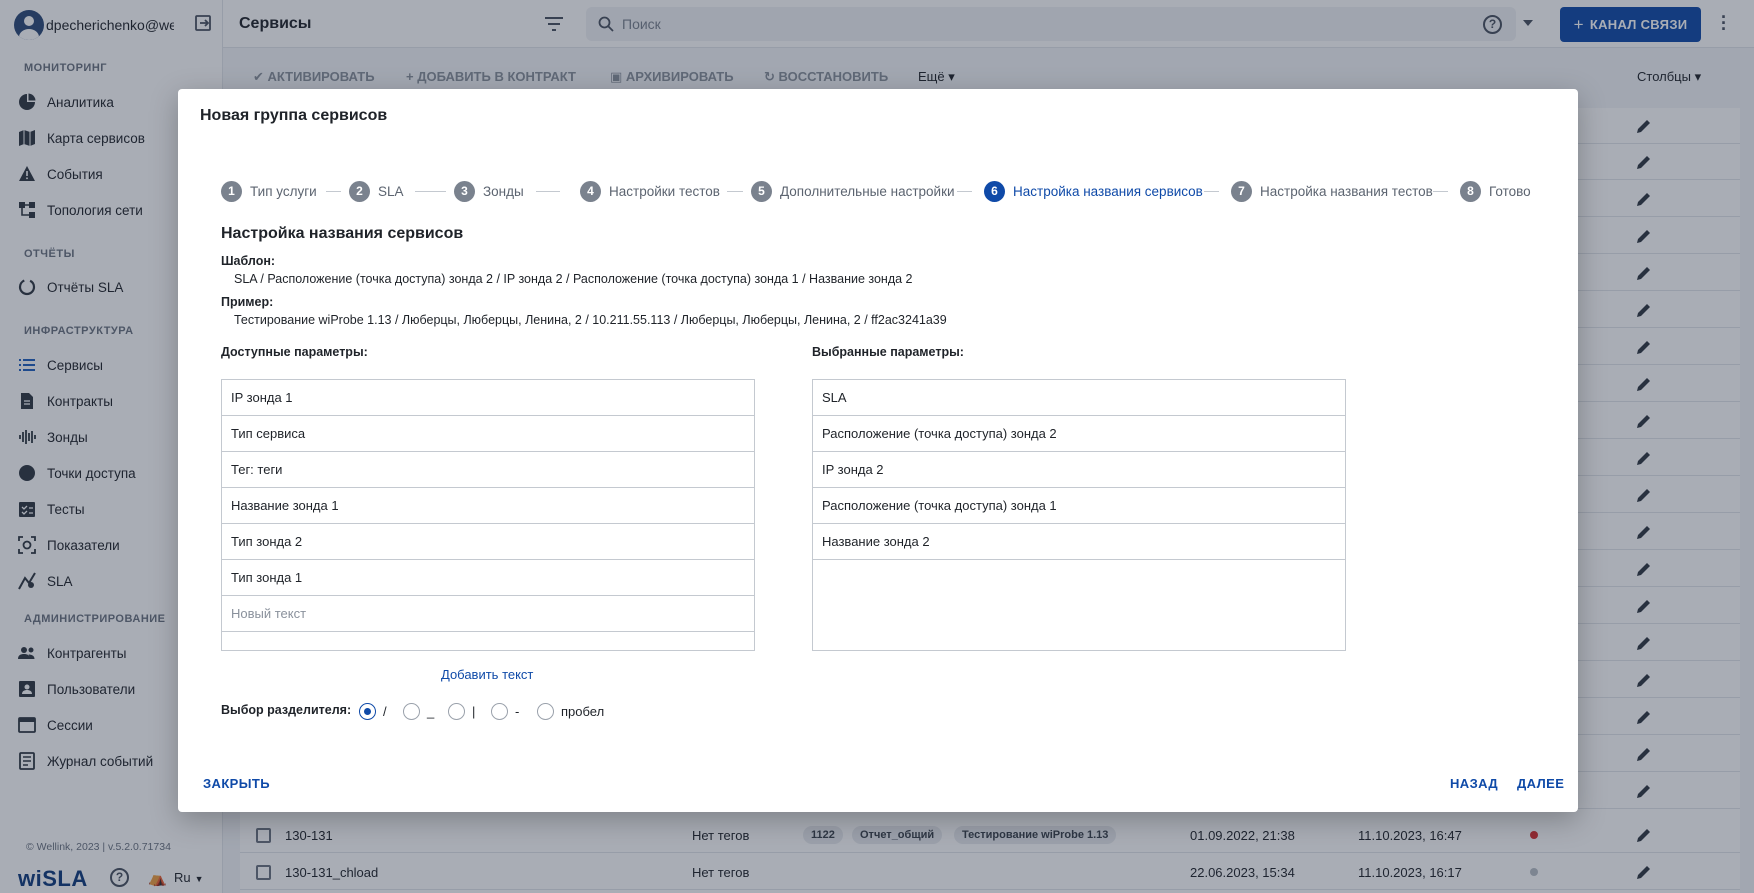  Describe the element at coordinates (236, 783) in the screenshot. I see `close-button: ЗАКРЫТЬ` at that location.